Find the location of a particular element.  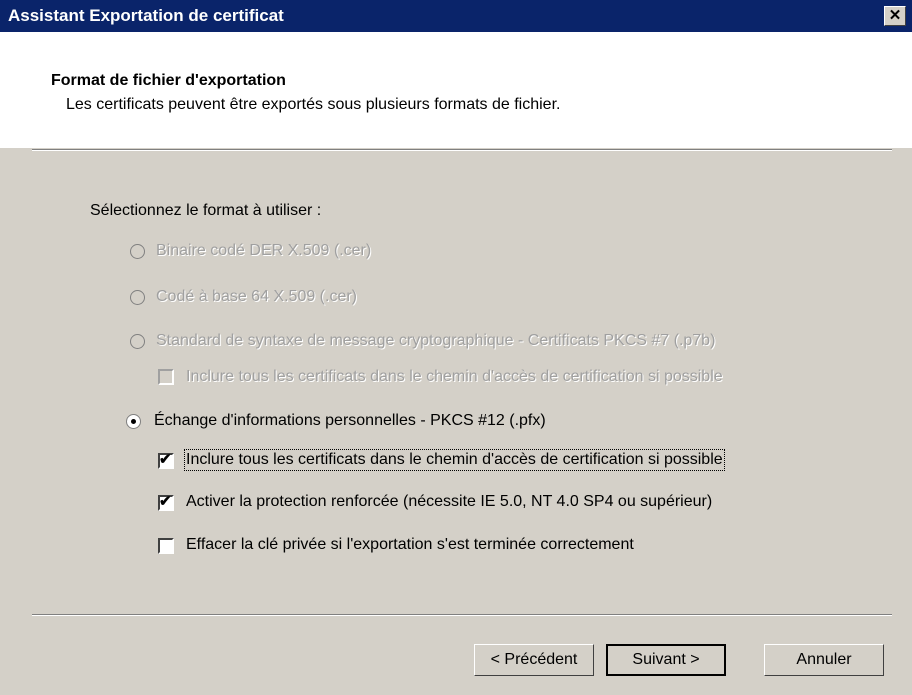

close-button: ✕ is located at coordinates (895, 16).